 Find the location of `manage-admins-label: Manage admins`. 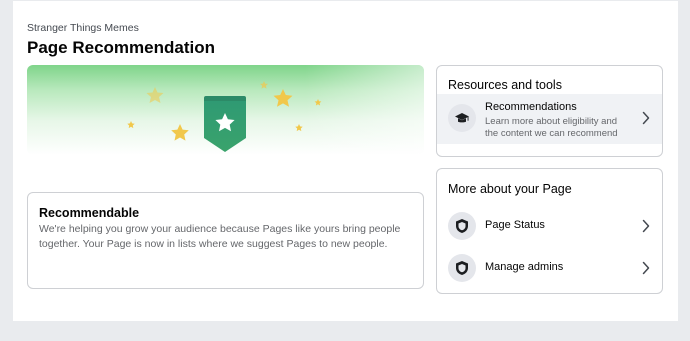

manage-admins-label: Manage admins is located at coordinates (524, 267).